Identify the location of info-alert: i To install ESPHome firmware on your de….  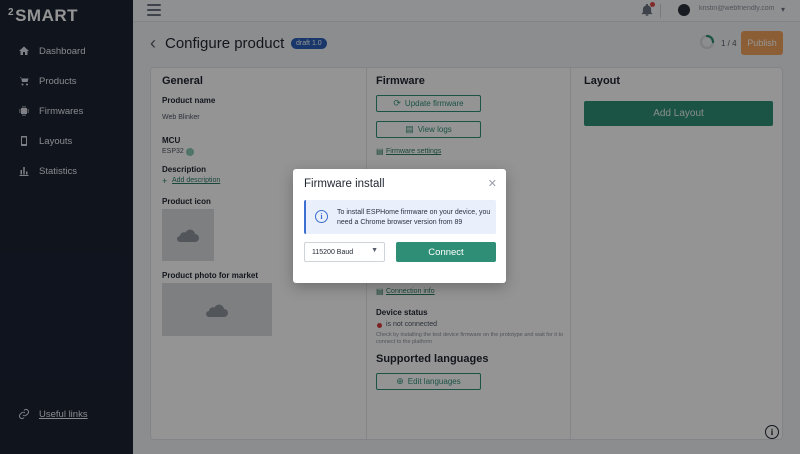
(400, 217).